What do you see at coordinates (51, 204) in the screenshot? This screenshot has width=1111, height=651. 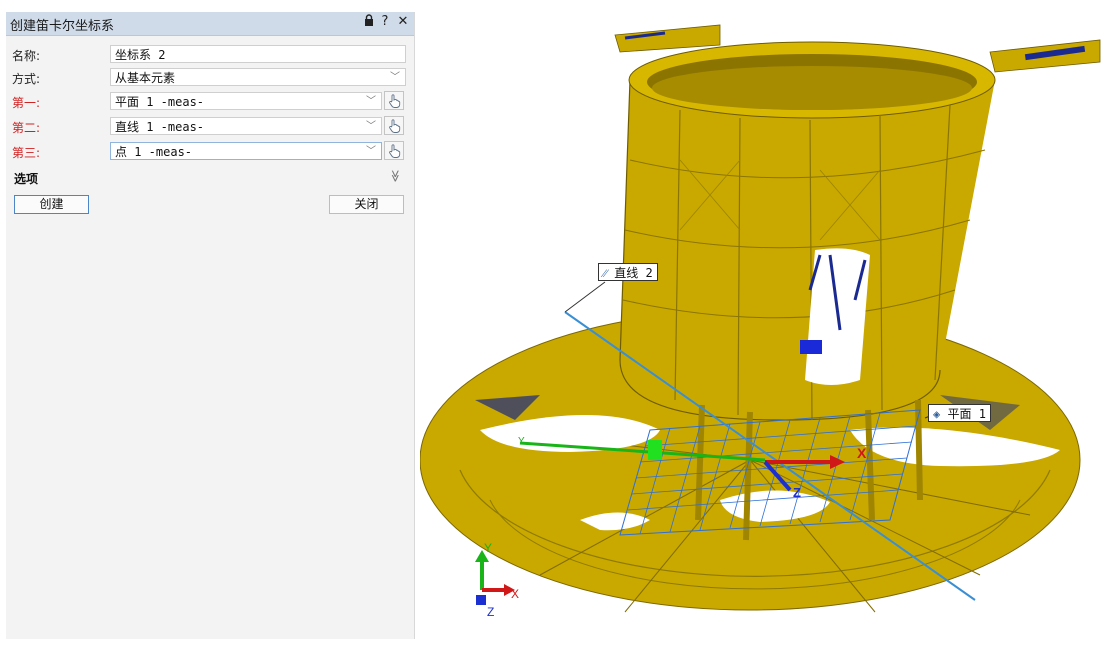 I see `create-button: 创建` at bounding box center [51, 204].